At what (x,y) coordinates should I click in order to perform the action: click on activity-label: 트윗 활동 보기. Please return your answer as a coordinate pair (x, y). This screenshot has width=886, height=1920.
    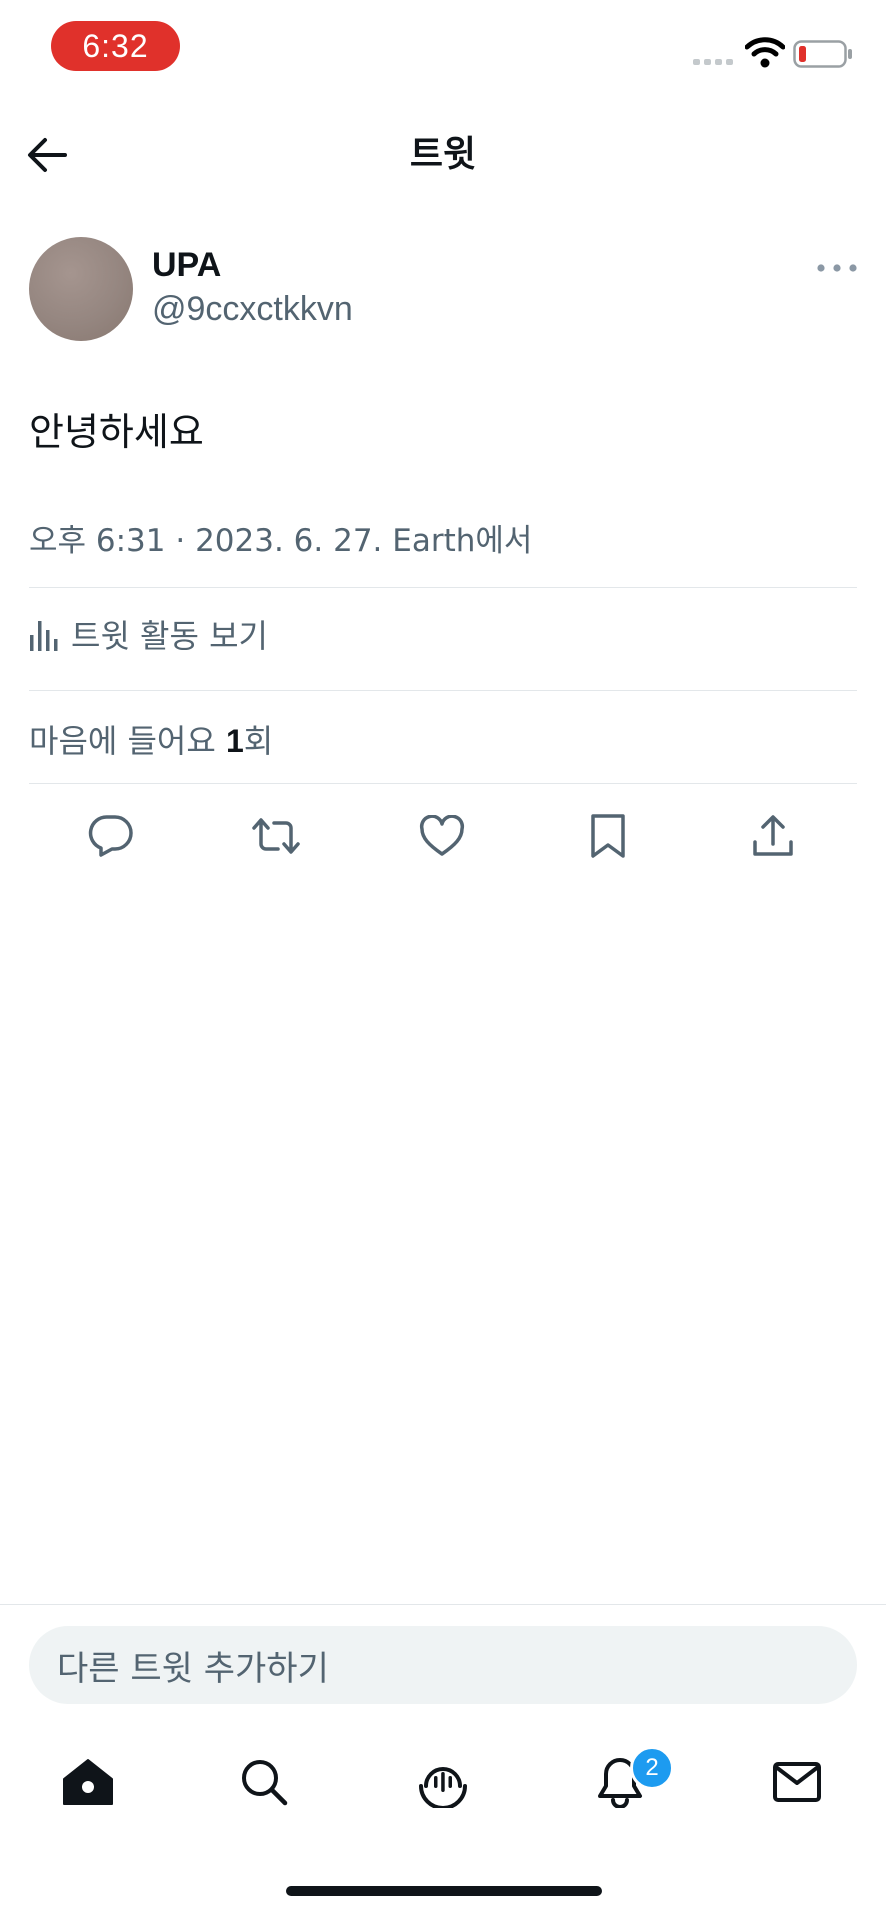
    Looking at the image, I should click on (169, 636).